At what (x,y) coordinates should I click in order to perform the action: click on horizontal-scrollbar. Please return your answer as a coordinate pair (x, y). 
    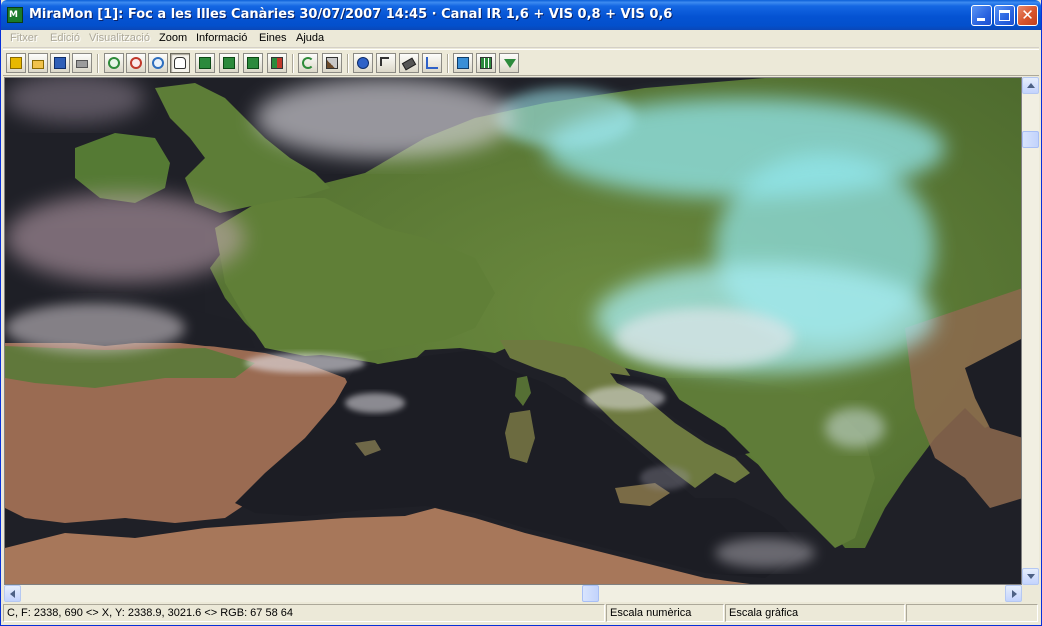
    Looking at the image, I should click on (513, 593).